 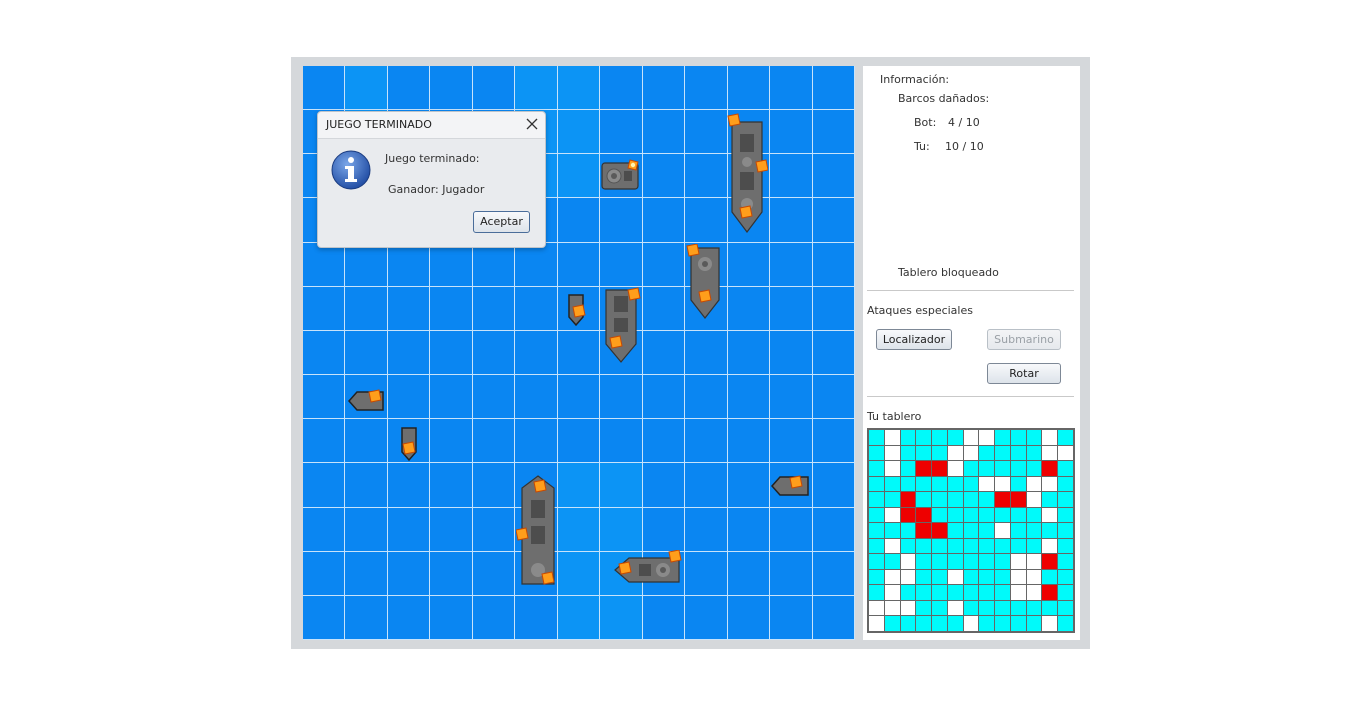 I want to click on ok-button: Aceptar, so click(x=501, y=222).